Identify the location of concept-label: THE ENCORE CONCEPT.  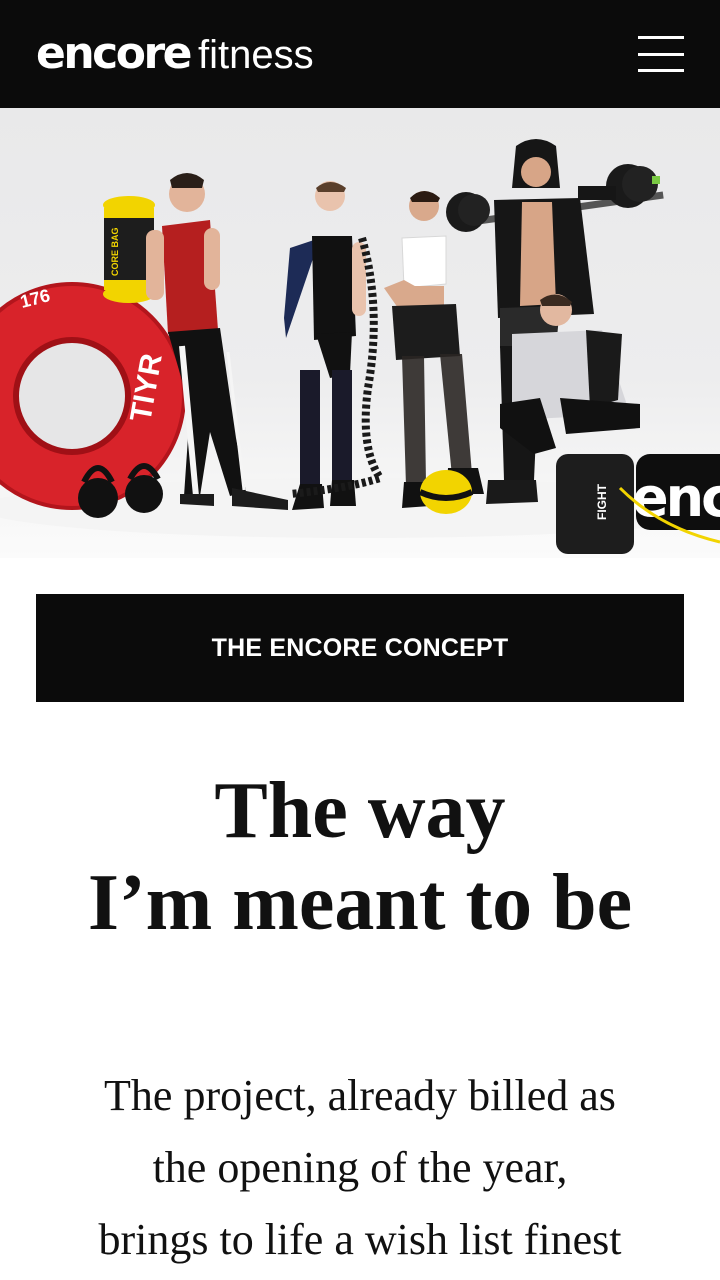
(360, 647).